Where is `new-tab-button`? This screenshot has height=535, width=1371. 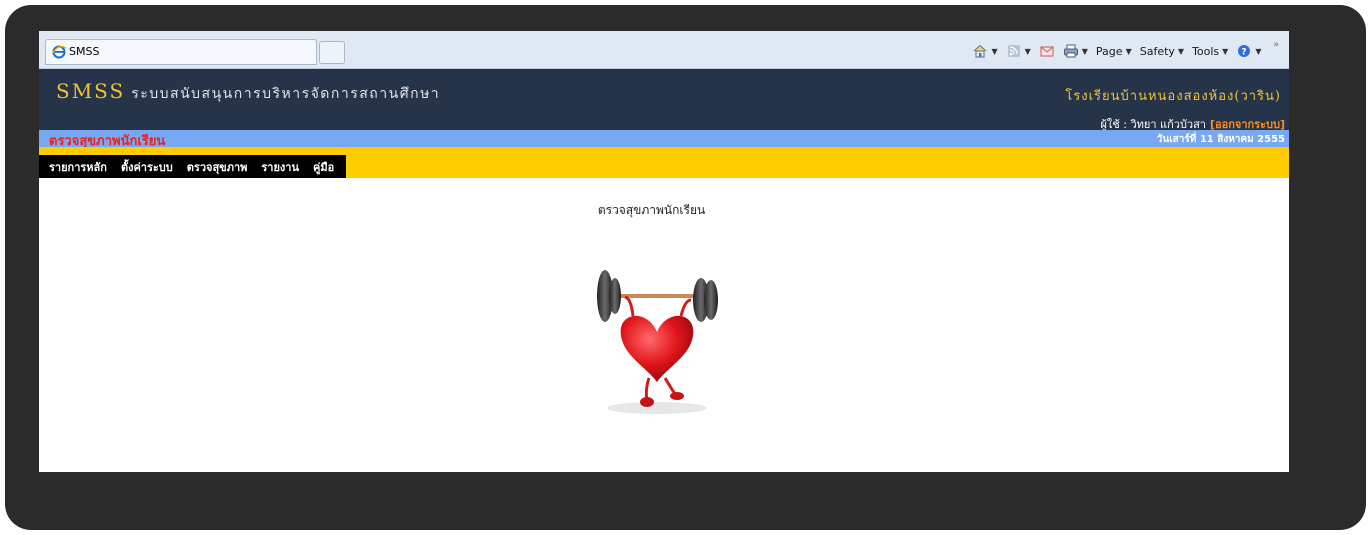 new-tab-button is located at coordinates (332, 52).